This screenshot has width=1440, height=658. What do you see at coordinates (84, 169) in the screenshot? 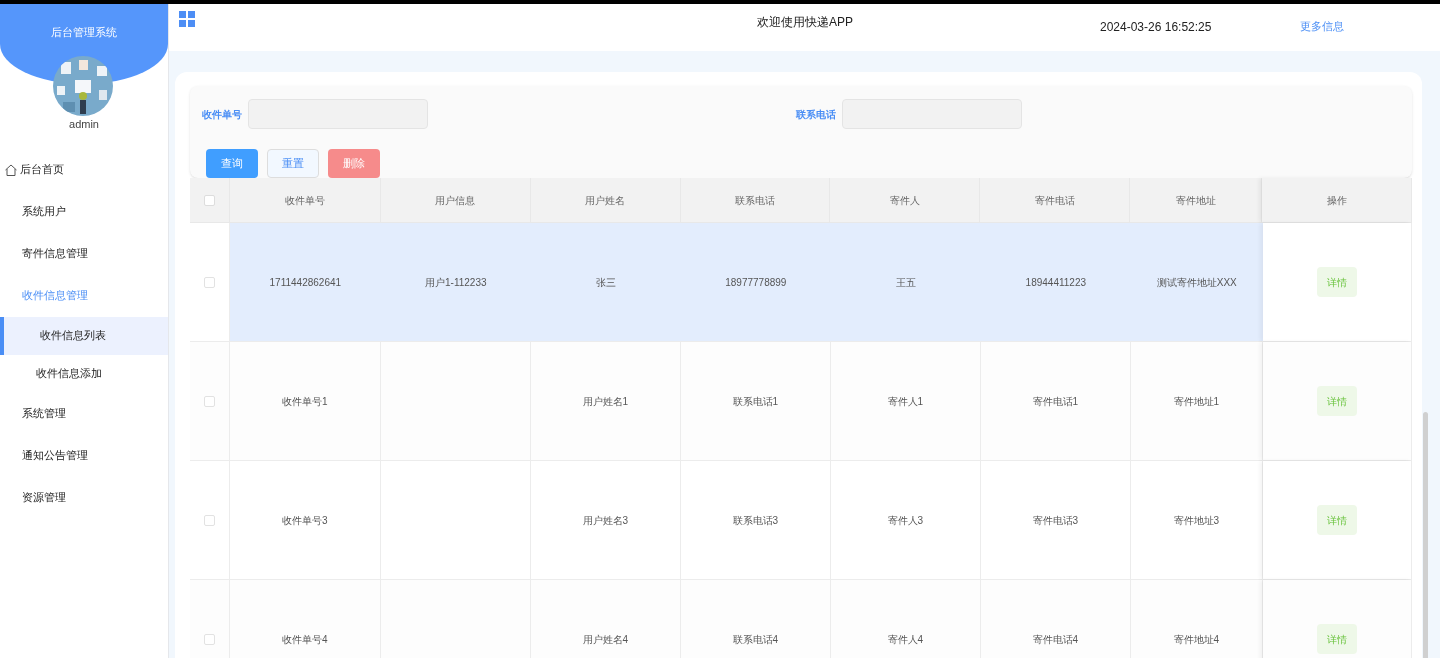
I see `menu-item: 后台首页` at bounding box center [84, 169].